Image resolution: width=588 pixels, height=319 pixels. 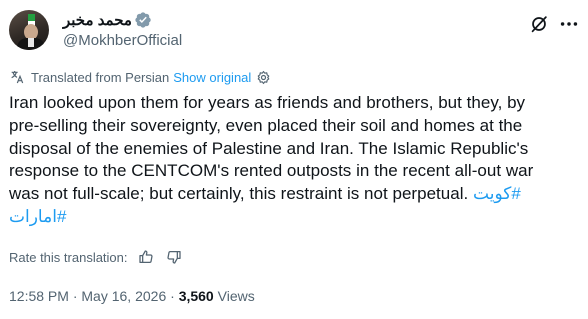 I want to click on translation-notice: Translated from Persian Show original, so click(x=140, y=77).